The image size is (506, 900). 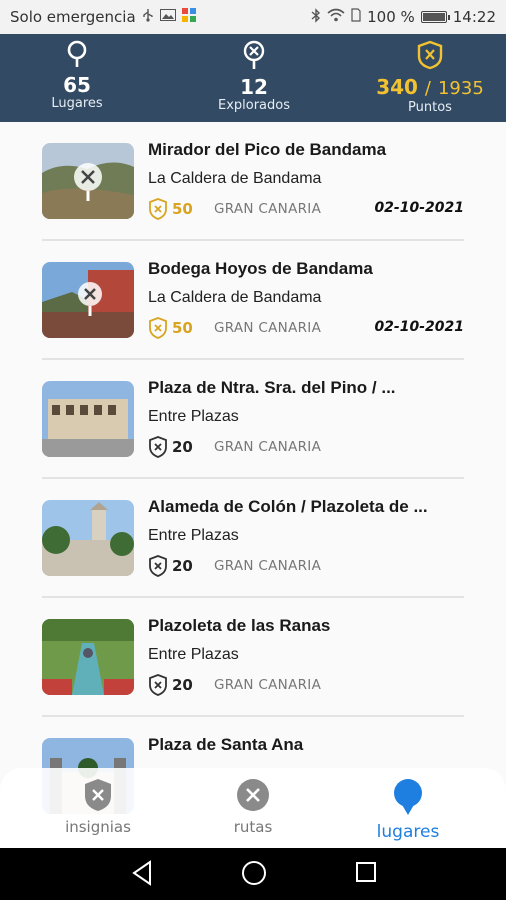 I want to click on usb-icon, so click(x=148, y=17).